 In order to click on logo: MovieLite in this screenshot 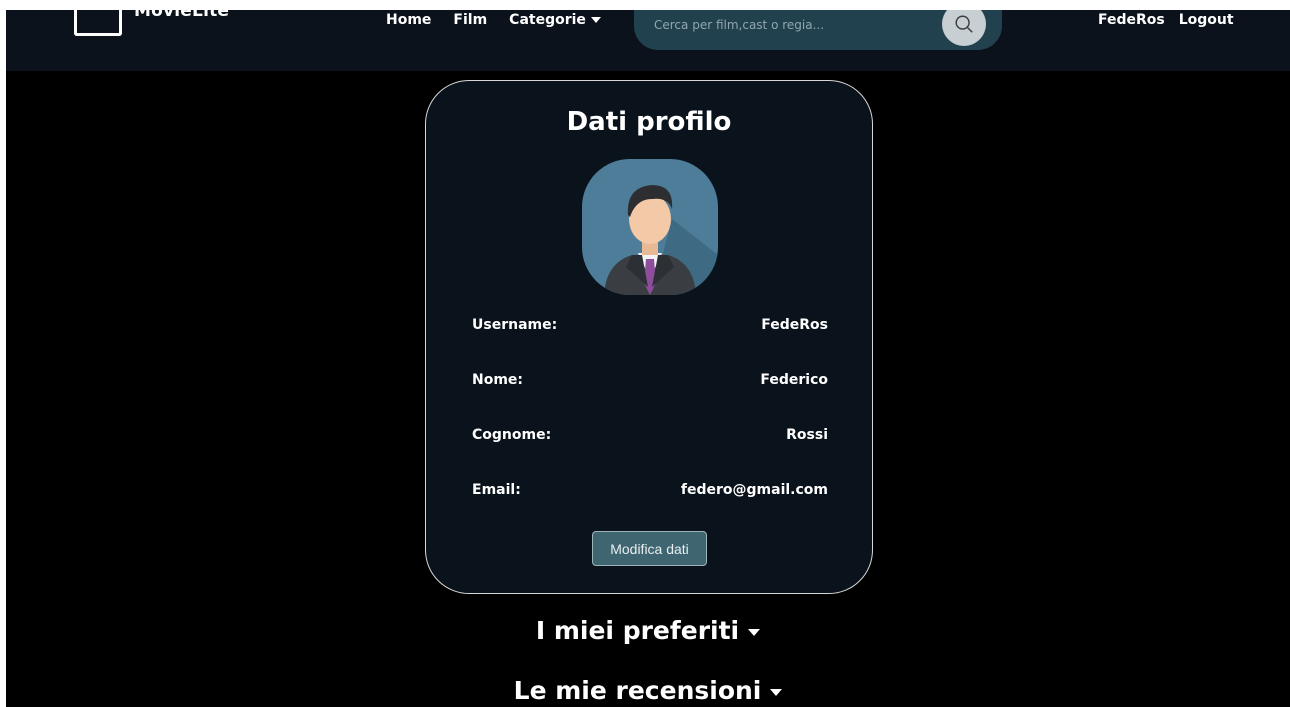, I will do `click(151, 23)`.